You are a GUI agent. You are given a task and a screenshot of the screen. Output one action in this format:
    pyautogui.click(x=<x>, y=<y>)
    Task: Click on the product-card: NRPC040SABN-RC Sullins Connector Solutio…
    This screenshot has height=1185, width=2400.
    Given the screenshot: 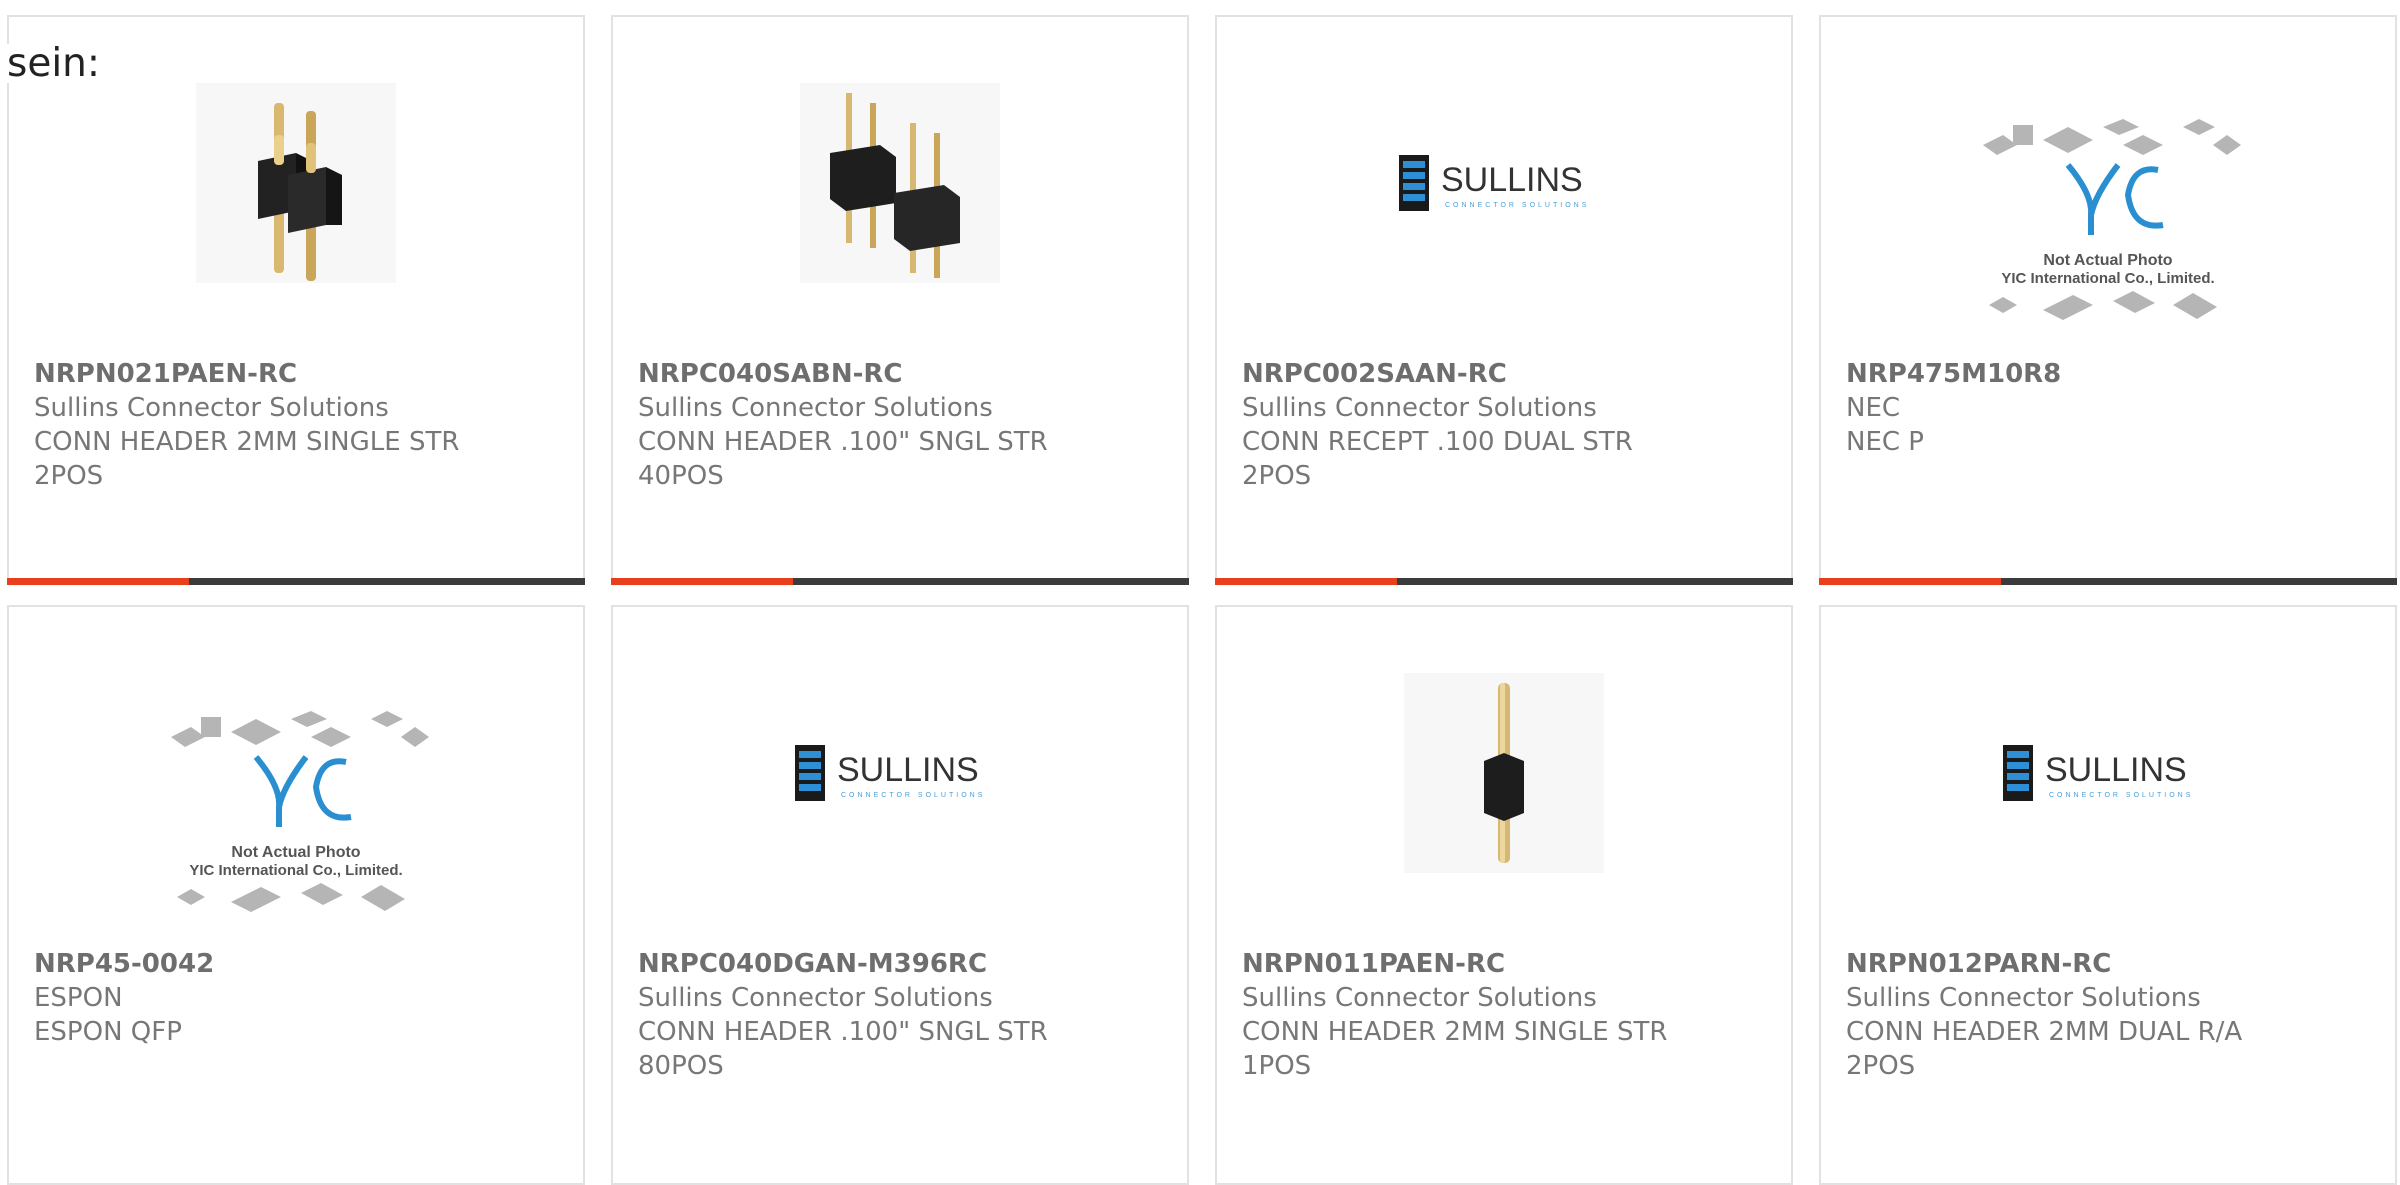 What is the action you would take?
    pyautogui.click(x=900, y=300)
    